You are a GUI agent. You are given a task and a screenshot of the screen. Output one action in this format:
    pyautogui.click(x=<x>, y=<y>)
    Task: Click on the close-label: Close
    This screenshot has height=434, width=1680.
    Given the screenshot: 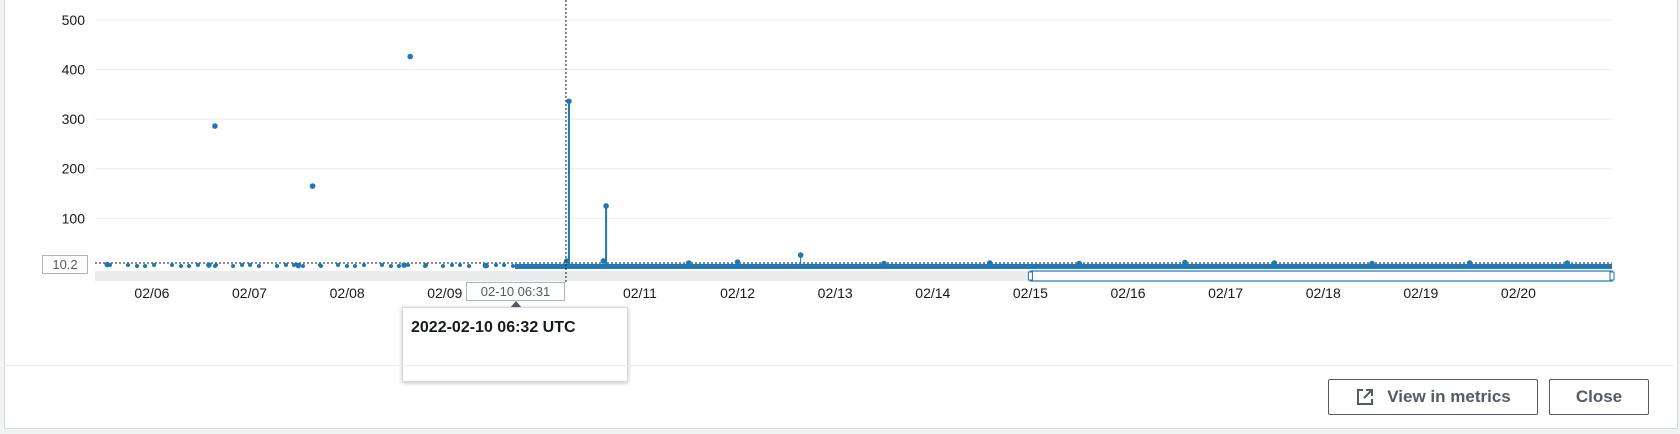 What is the action you would take?
    pyautogui.click(x=1599, y=396)
    